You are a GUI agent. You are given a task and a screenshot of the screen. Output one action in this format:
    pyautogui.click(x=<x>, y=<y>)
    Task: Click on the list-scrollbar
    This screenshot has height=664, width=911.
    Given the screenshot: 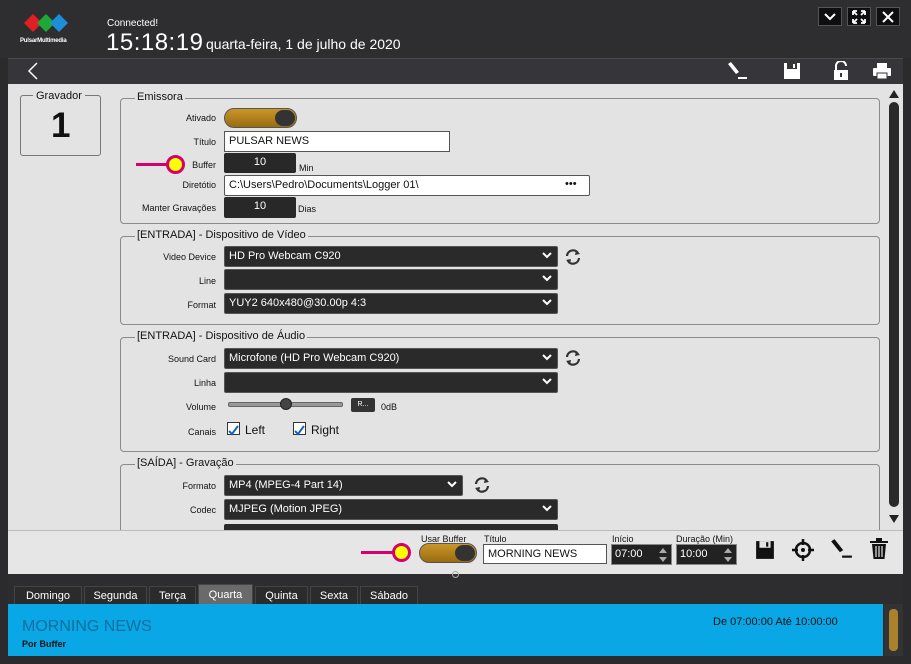 What is the action you would take?
    pyautogui.click(x=893, y=630)
    